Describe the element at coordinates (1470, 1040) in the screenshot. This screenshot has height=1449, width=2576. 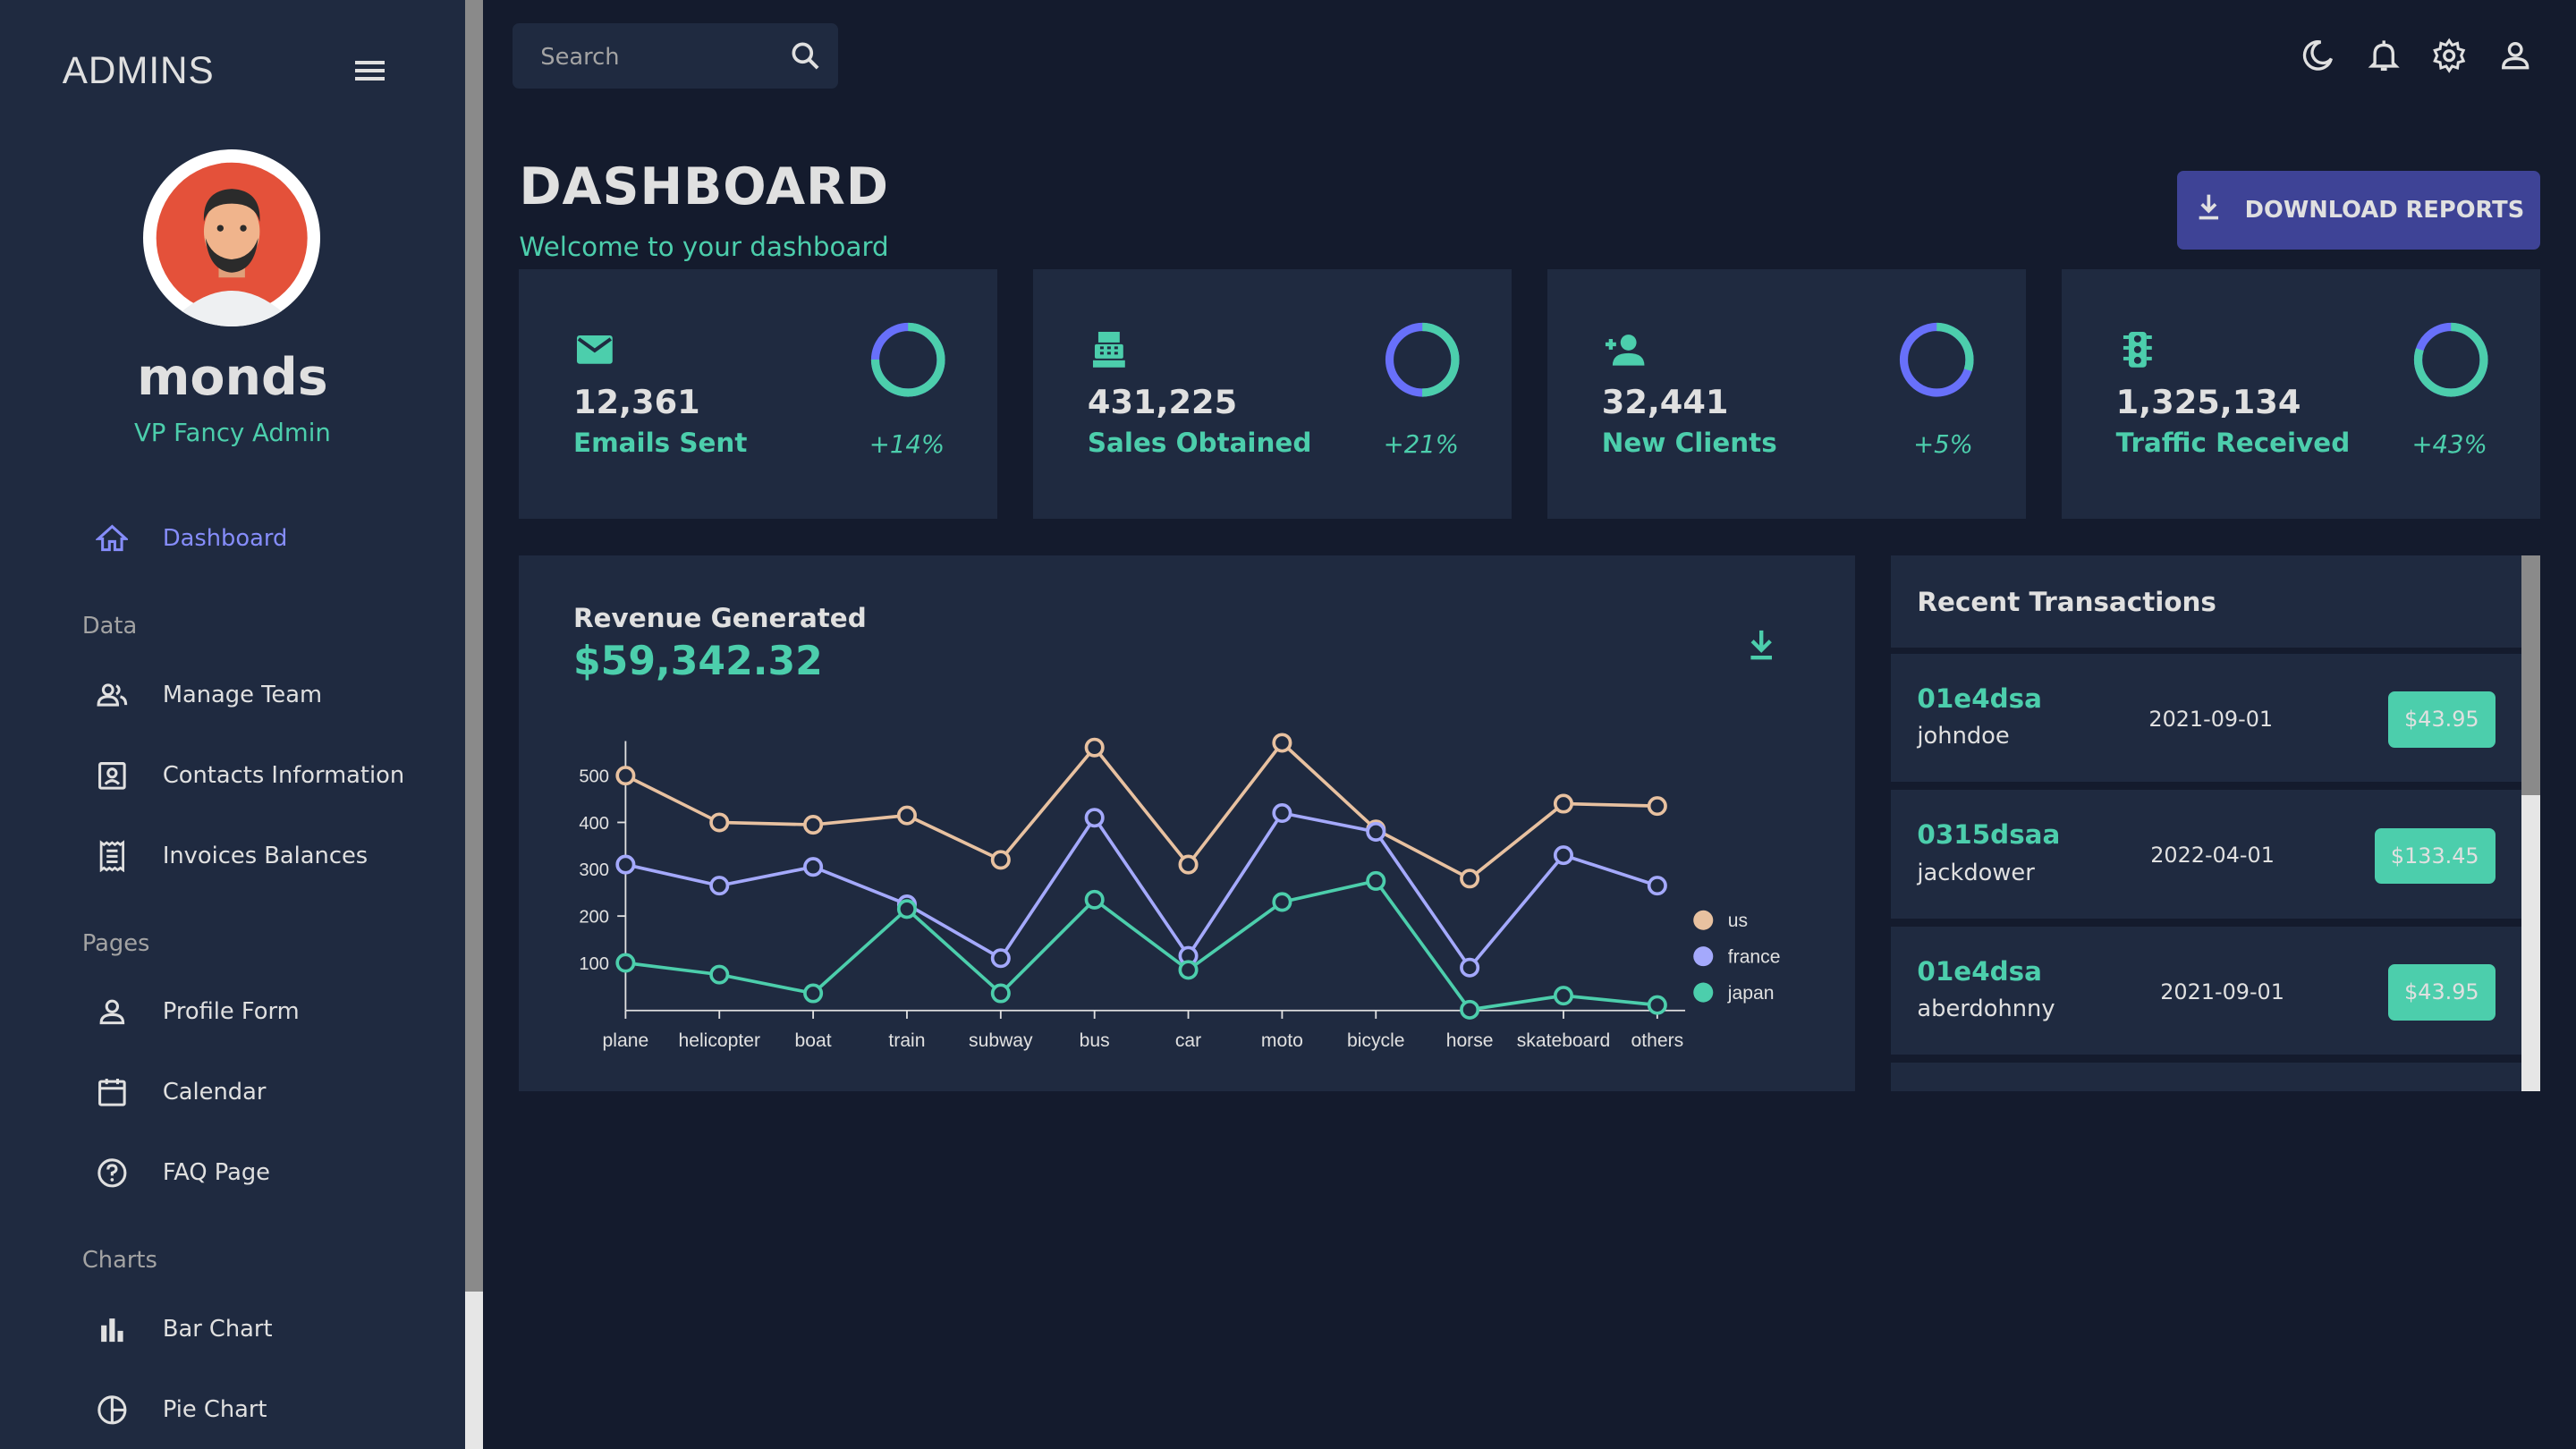
I see `x-tick-label: horse` at that location.